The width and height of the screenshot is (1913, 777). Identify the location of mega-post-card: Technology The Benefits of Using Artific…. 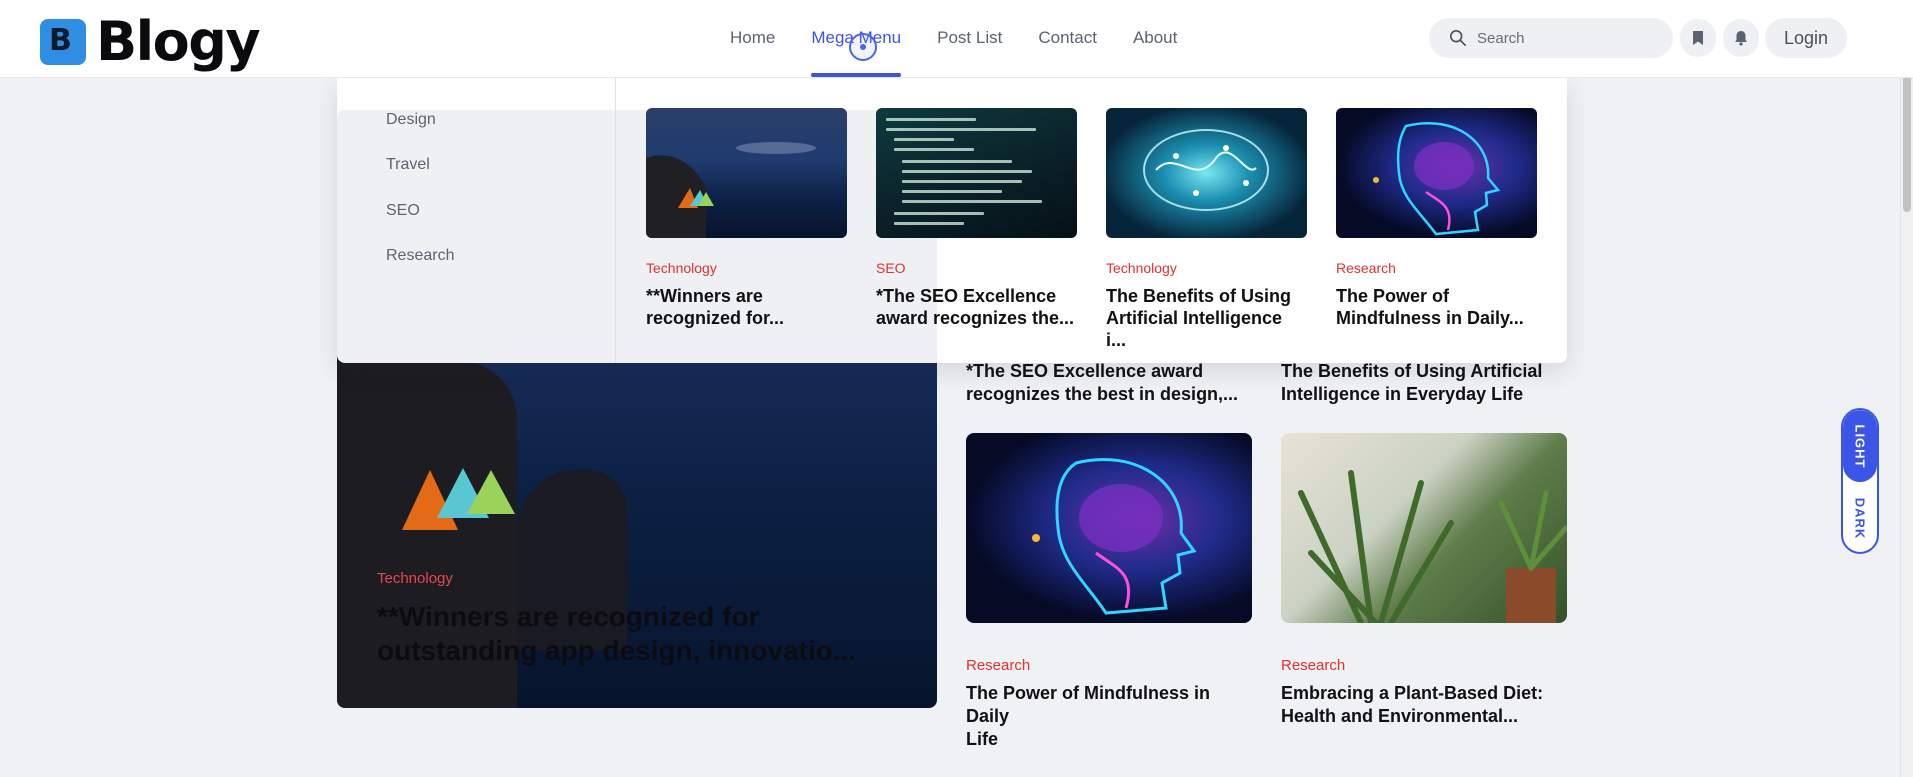
(1206, 229).